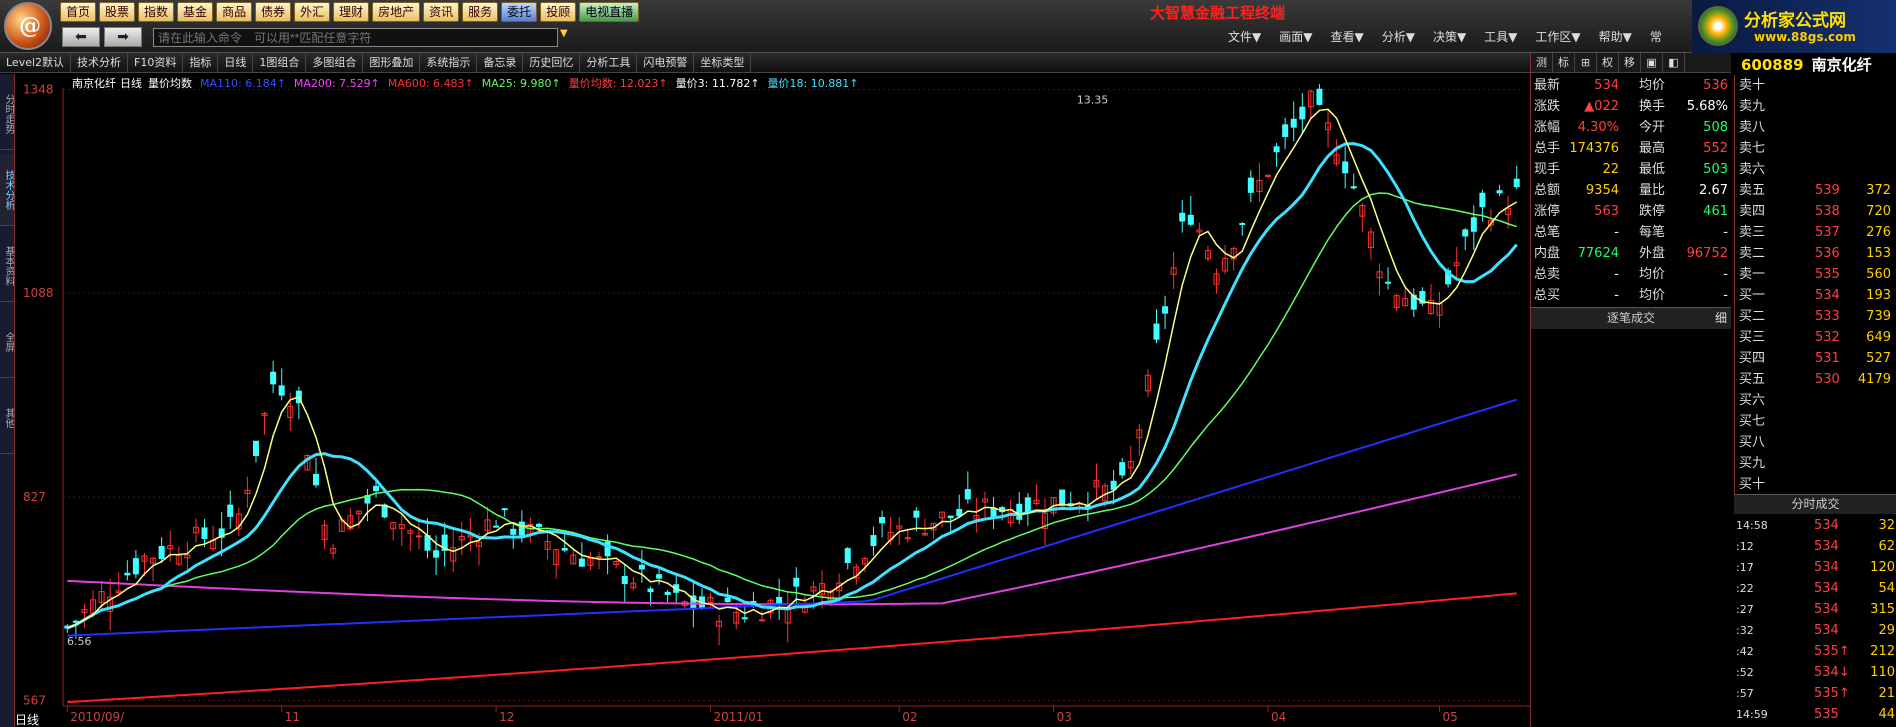 The height and width of the screenshot is (727, 1896). What do you see at coordinates (792, 648) in the screenshot?
I see `ma600-line` at bounding box center [792, 648].